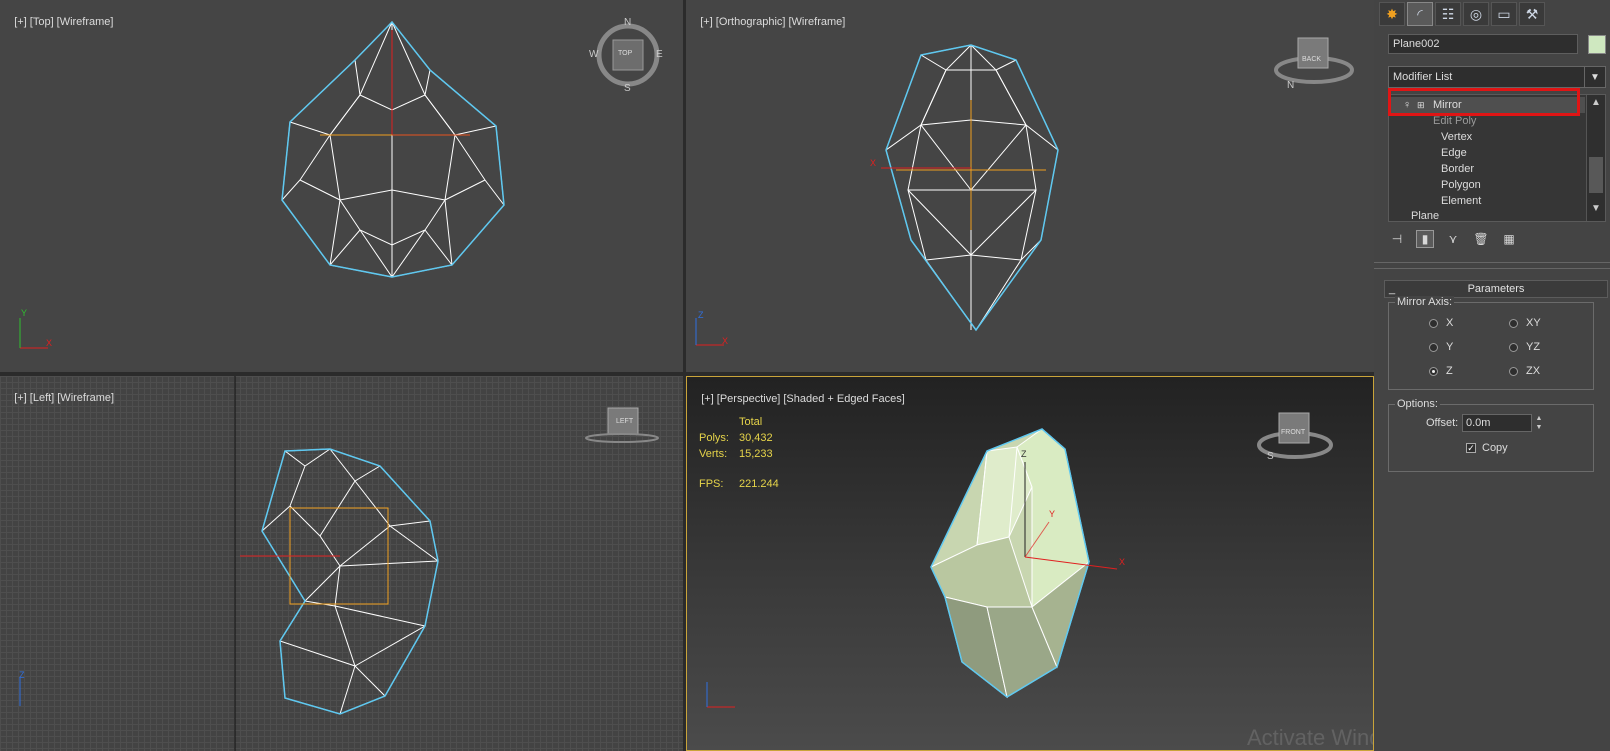 The height and width of the screenshot is (751, 1610). What do you see at coordinates (1441, 371) in the screenshot?
I see `axis-z-radio: Z` at bounding box center [1441, 371].